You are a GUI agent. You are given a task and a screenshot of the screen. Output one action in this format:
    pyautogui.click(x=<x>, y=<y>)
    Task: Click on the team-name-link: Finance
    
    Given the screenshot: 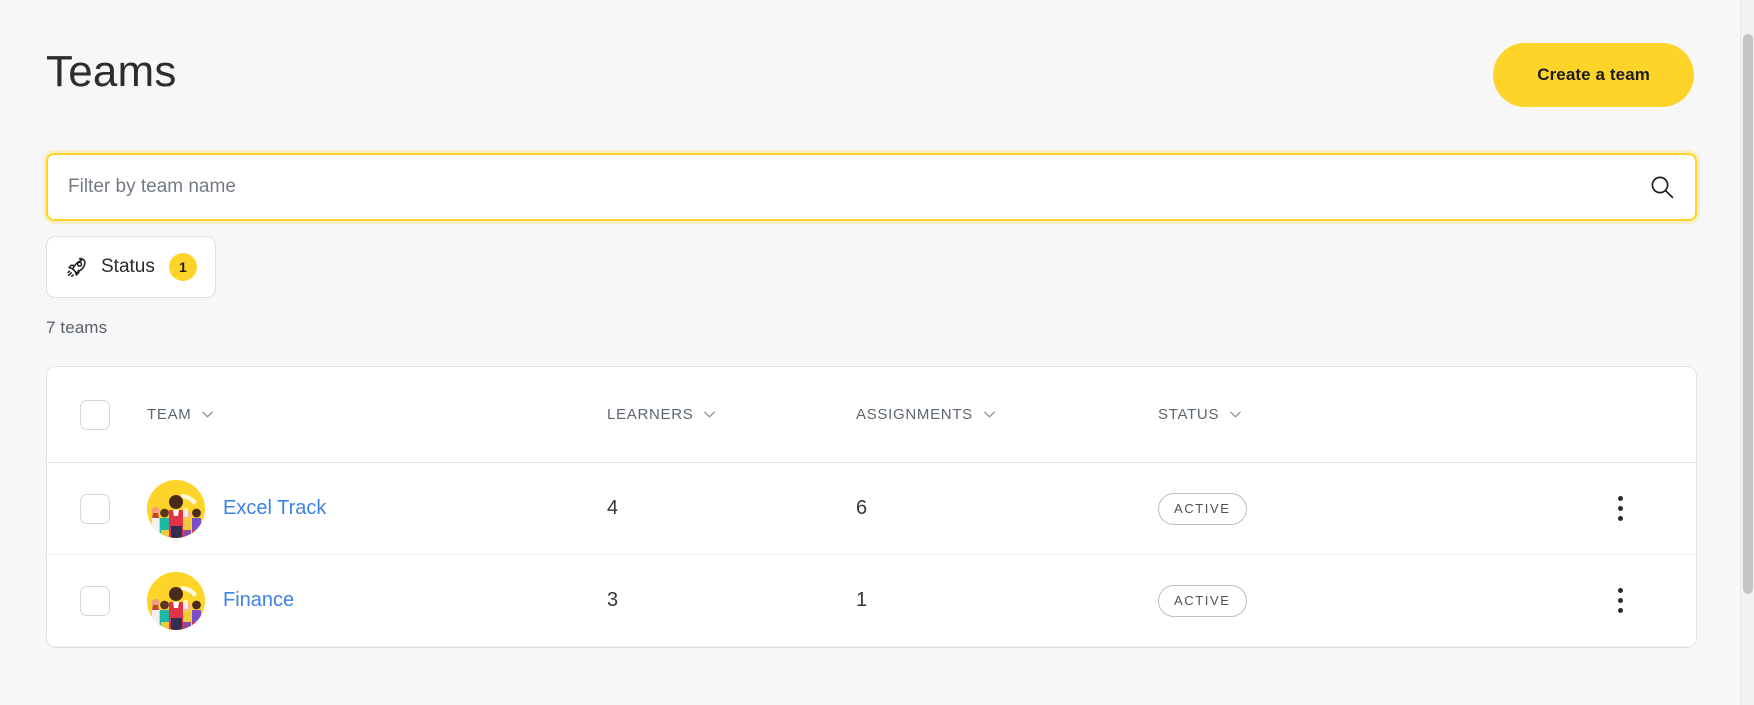 What is the action you would take?
    pyautogui.click(x=258, y=600)
    